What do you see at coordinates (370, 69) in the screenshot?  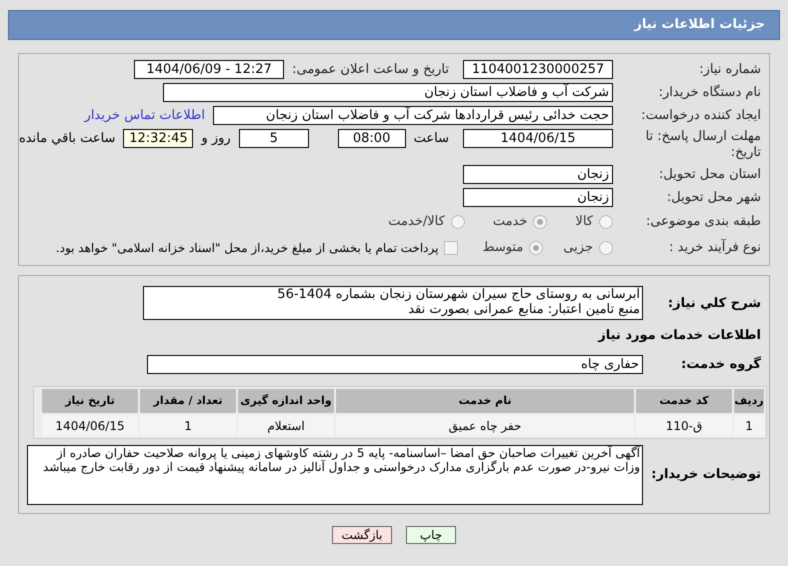 I see `field-label: تاریخ و ساعت اعلان عمومی:` at bounding box center [370, 69].